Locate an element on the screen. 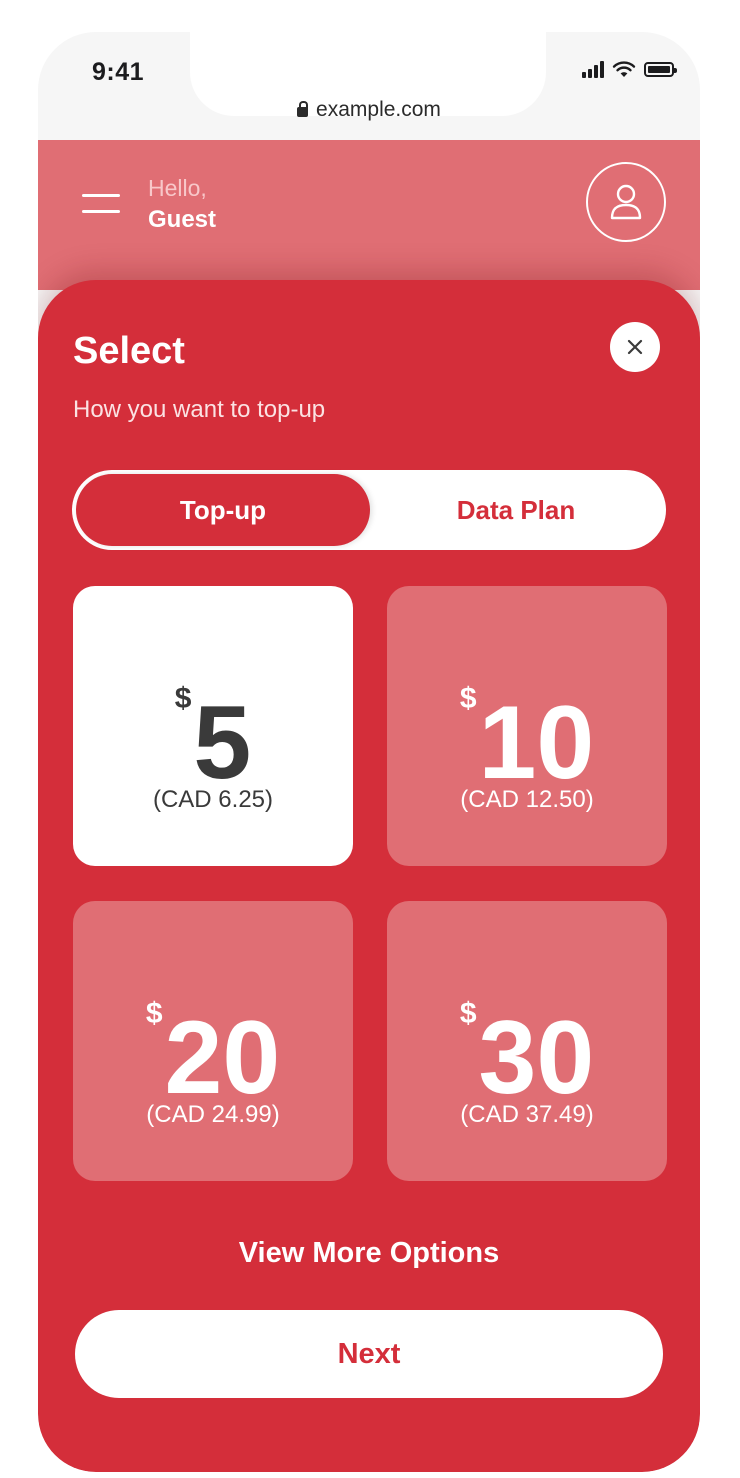 This screenshot has height=1478, width=740. amount-option-30: $30 (CAD 37.49) is located at coordinates (527, 1041).